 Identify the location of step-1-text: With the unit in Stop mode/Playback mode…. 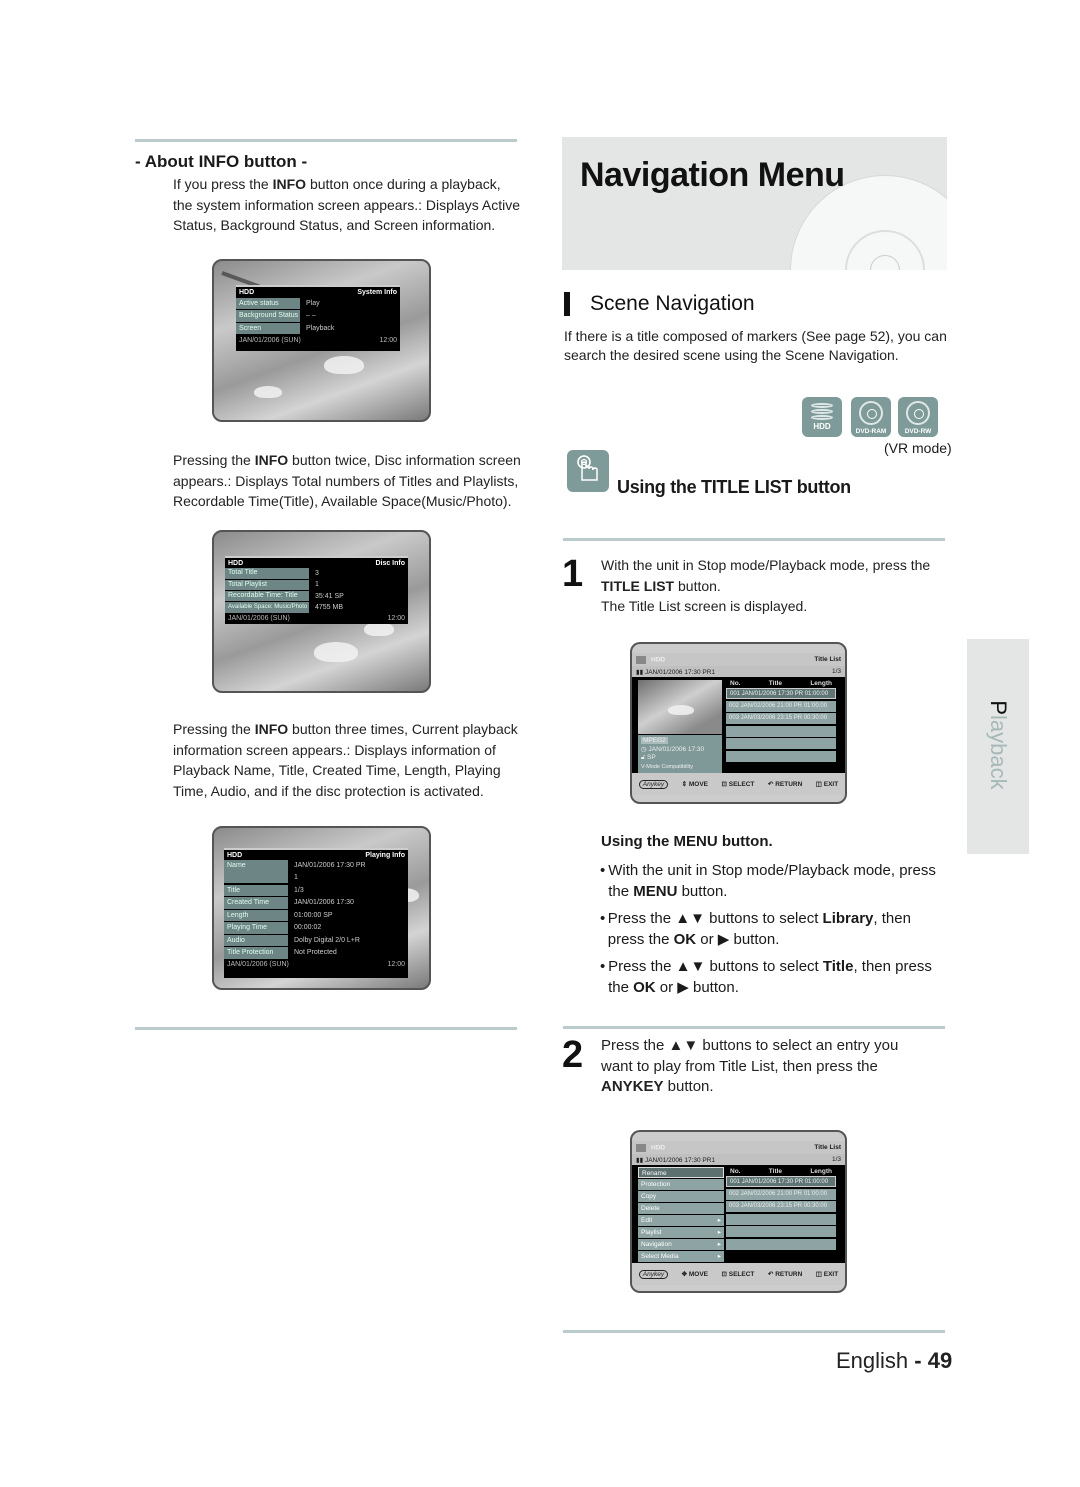
(766, 585).